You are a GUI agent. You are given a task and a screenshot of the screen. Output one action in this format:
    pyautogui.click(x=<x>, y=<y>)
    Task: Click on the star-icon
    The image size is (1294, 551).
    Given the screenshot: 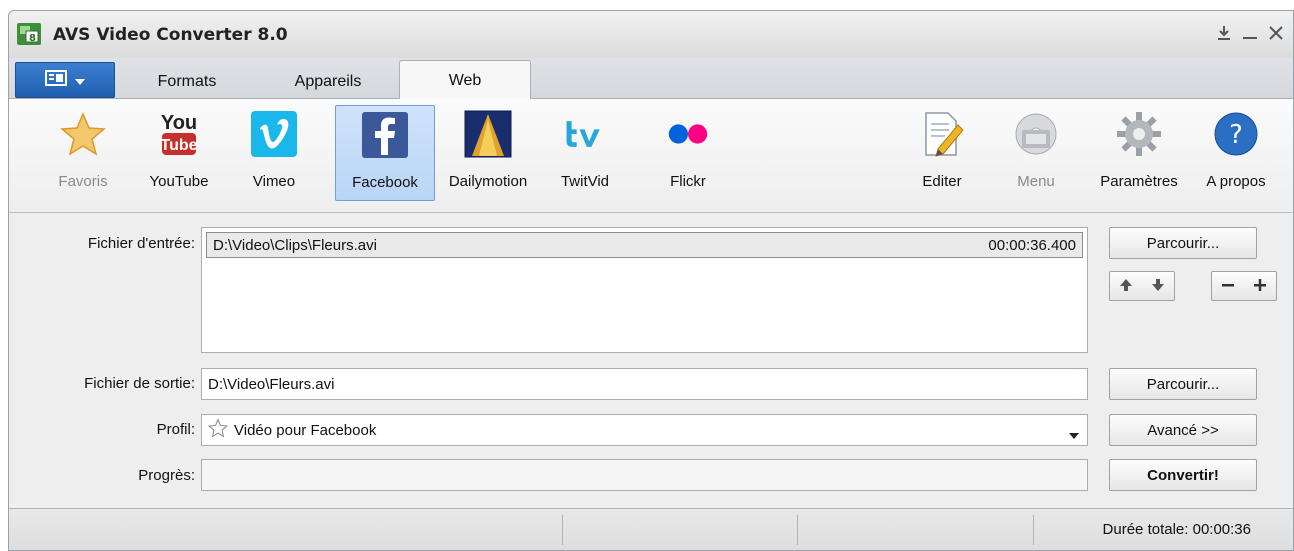 What is the action you would take?
    pyautogui.click(x=83, y=134)
    